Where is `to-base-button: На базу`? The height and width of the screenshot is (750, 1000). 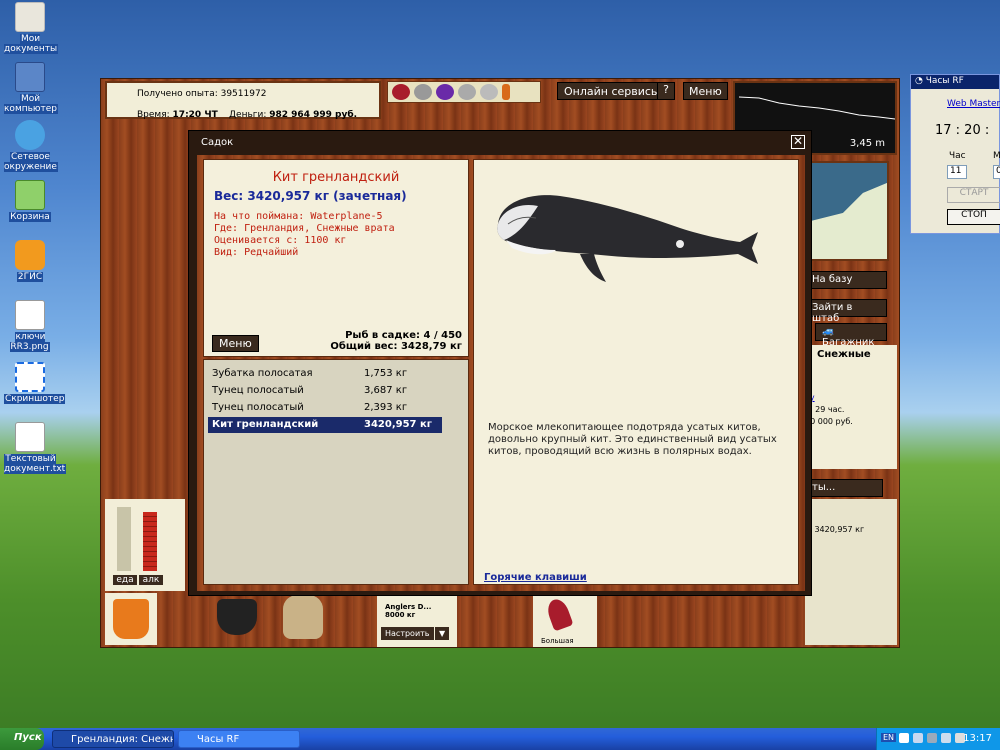
to-base-button: На базу is located at coordinates (846, 280).